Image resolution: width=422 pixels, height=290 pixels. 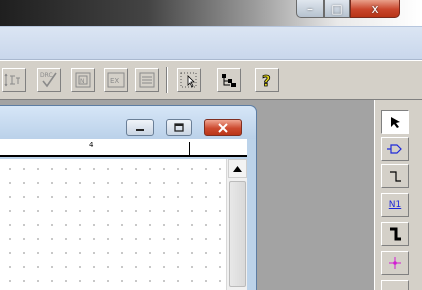 I want to click on vertical-scrollbar, so click(x=236, y=224).